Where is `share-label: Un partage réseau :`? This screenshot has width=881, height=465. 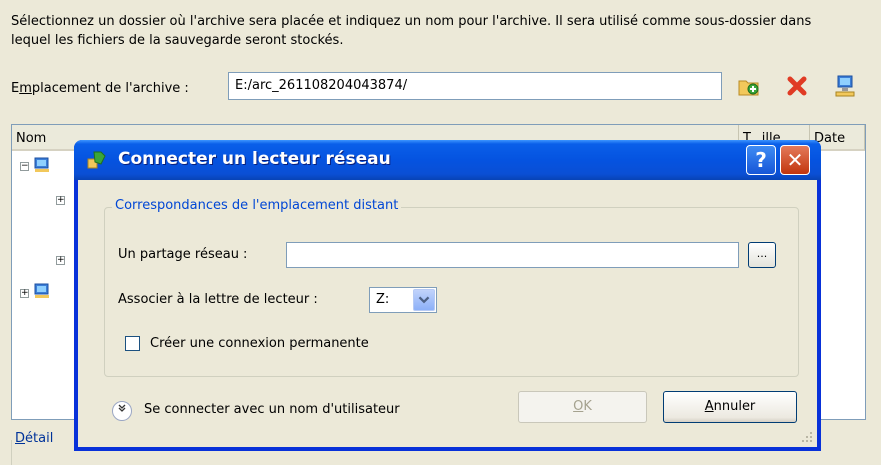
share-label: Un partage réseau : is located at coordinates (183, 254).